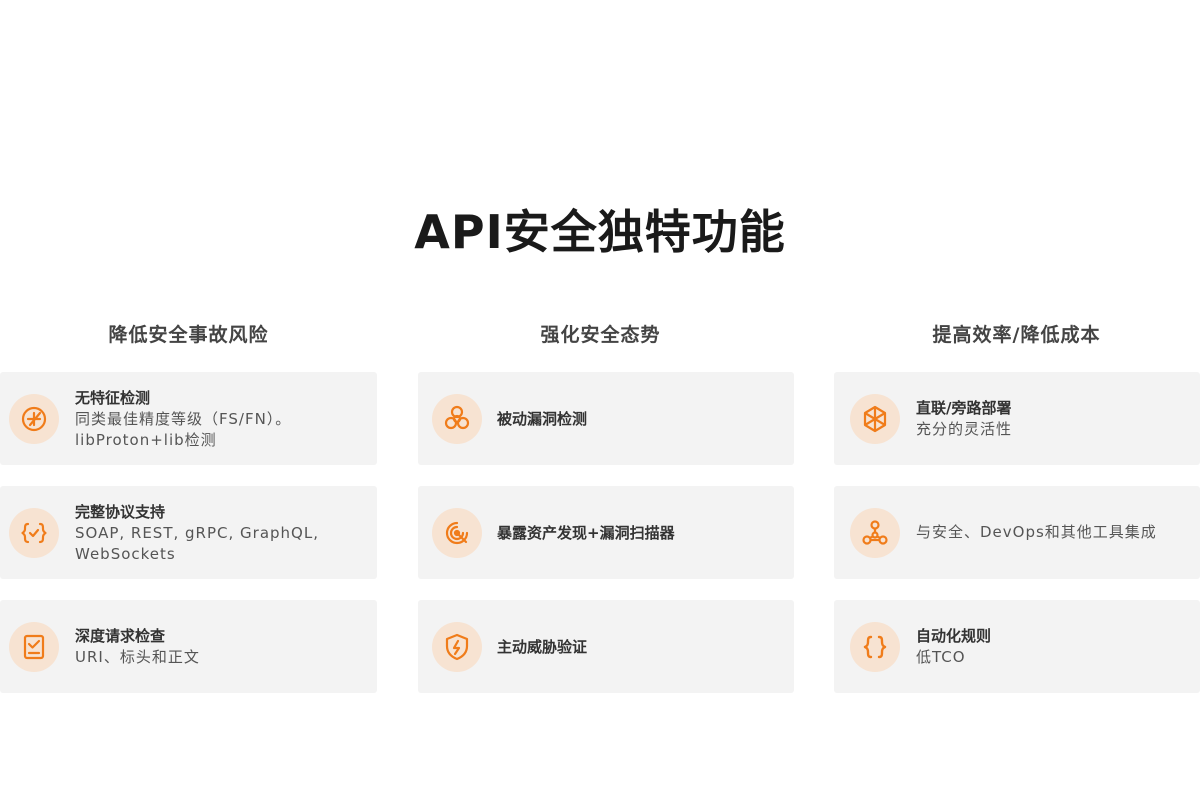 This screenshot has width=1200, height=800. I want to click on feature-card-automation-rules: 自动化规则 低TCO, so click(1017, 646).